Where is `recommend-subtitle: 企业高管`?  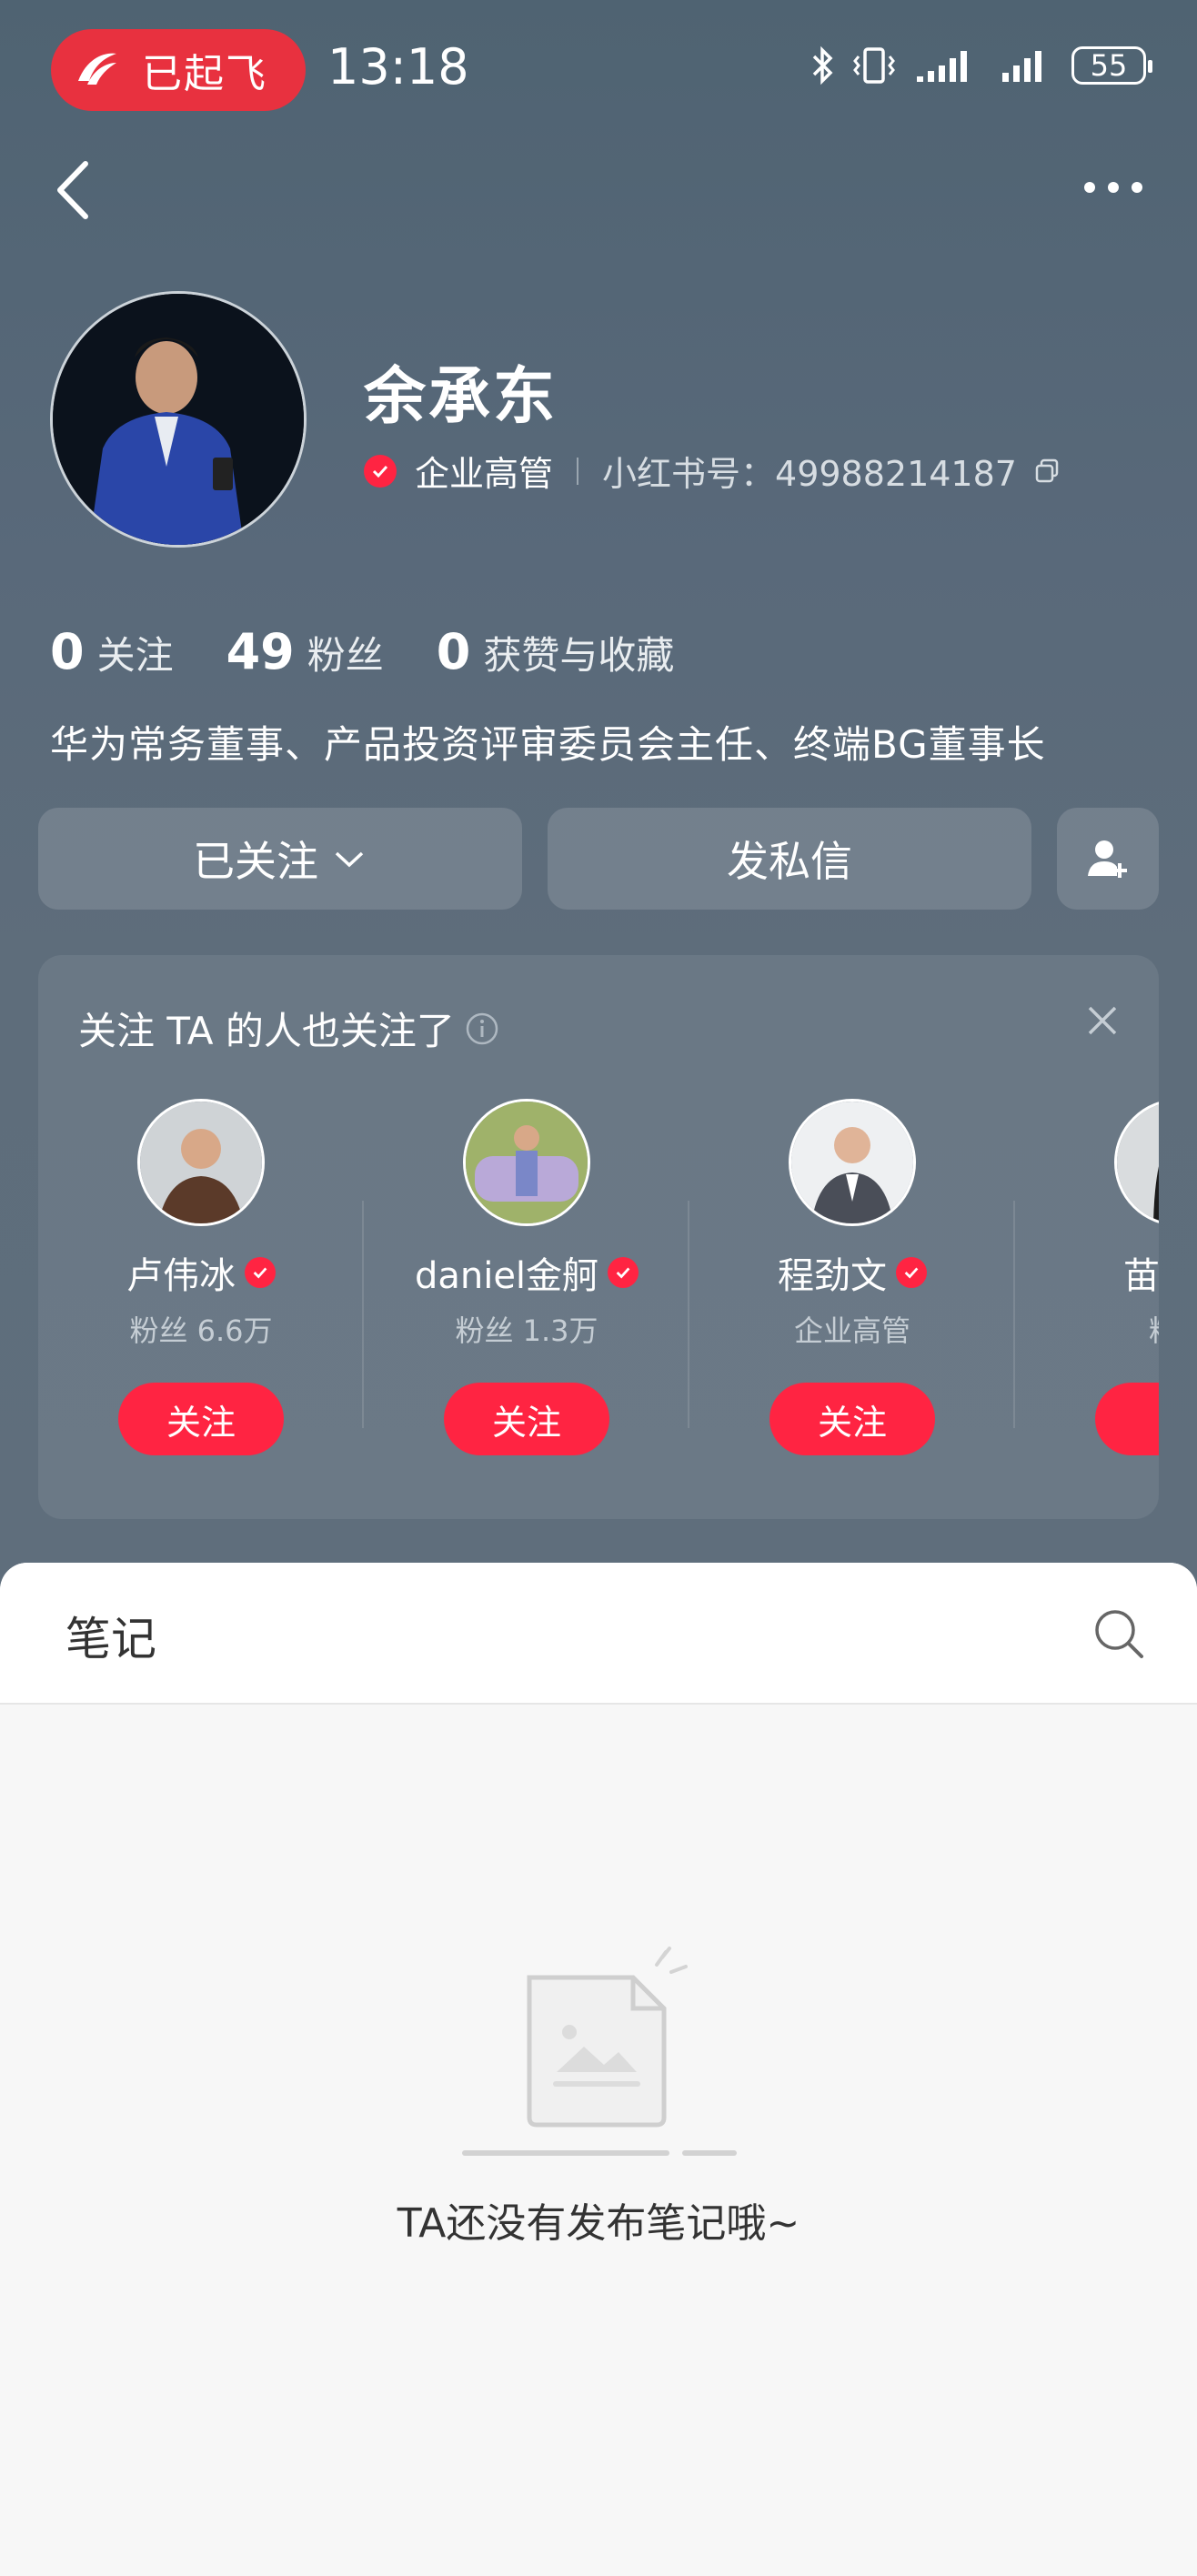
recommend-subtitle: 企业高管 is located at coordinates (851, 1330).